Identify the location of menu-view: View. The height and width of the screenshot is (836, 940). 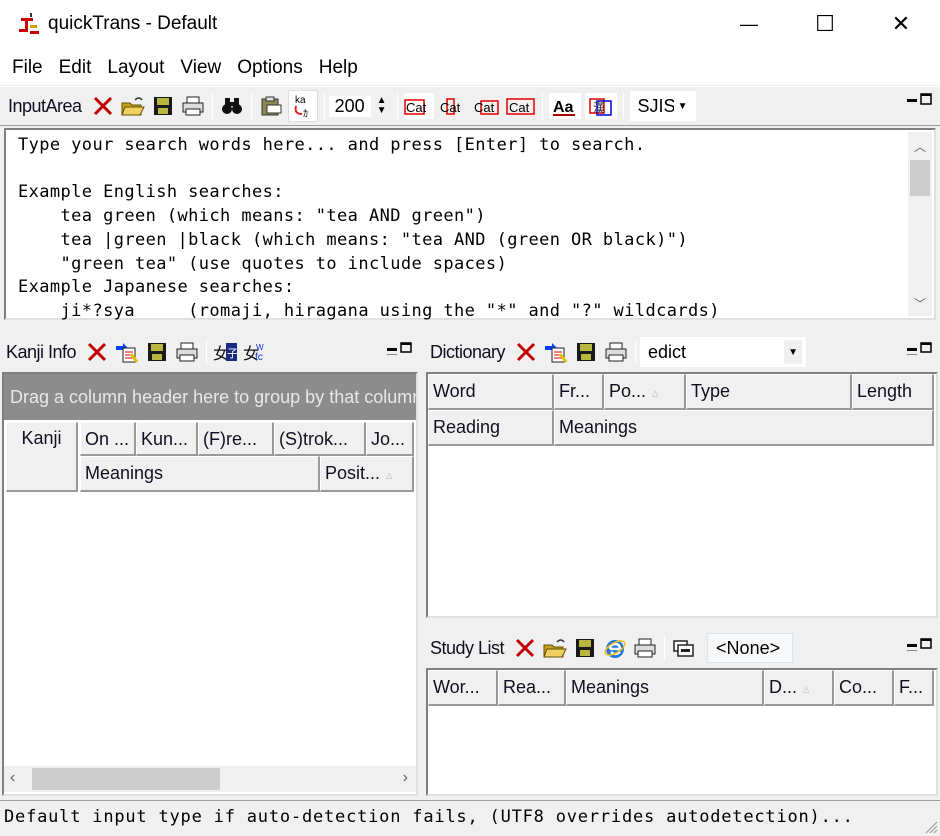
(200, 68).